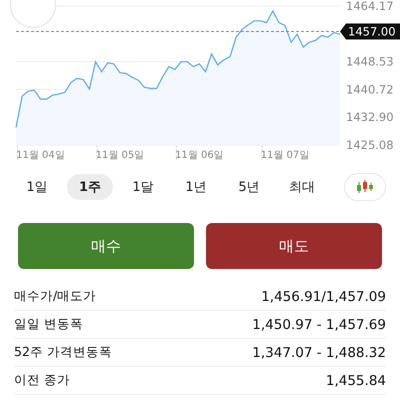 The width and height of the screenshot is (400, 400). I want to click on price-tag: 1457.00, so click(370, 32).